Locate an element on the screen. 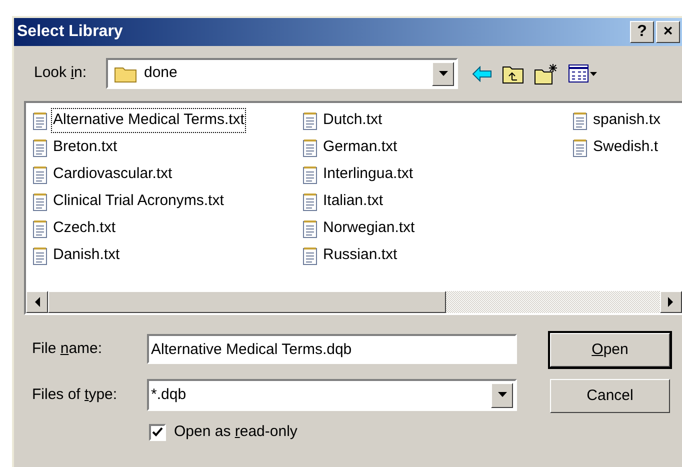 The image size is (682, 467). read-only-label: Open as read-only is located at coordinates (236, 432).